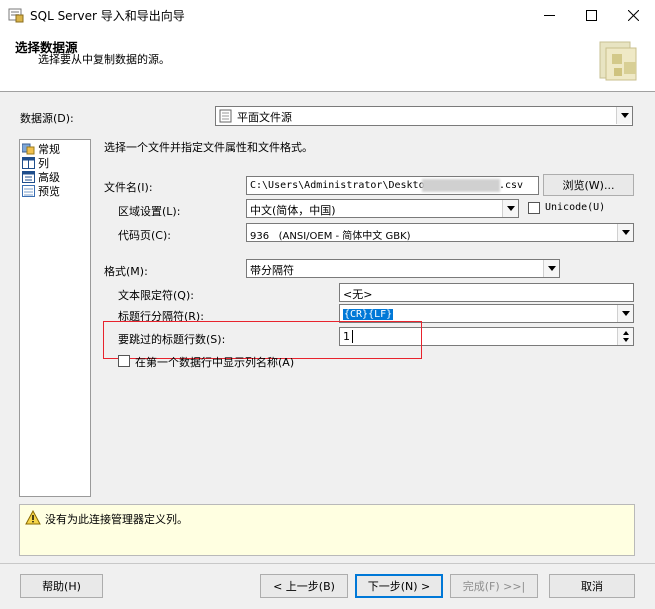  I want to click on message-area: 没有为此连接管理器定义列。, so click(327, 530).